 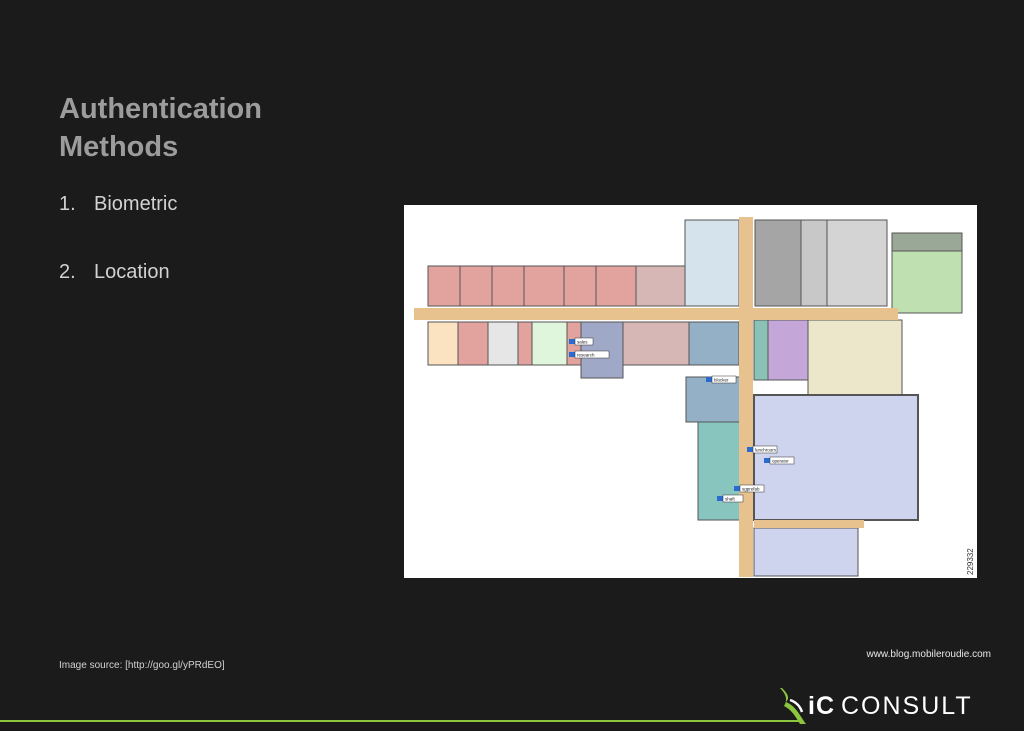 What do you see at coordinates (142, 665) in the screenshot?
I see `image-source-caption: Image source: [http://goo.gl/yPRdEO]` at bounding box center [142, 665].